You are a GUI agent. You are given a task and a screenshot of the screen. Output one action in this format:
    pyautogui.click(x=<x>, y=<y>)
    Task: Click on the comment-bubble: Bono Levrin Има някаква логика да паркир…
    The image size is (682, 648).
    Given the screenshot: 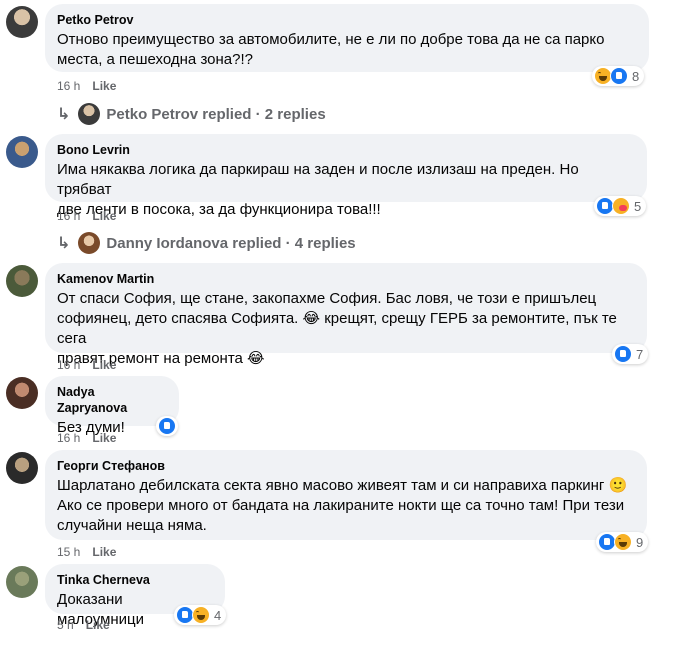 What is the action you would take?
    pyautogui.click(x=346, y=176)
    